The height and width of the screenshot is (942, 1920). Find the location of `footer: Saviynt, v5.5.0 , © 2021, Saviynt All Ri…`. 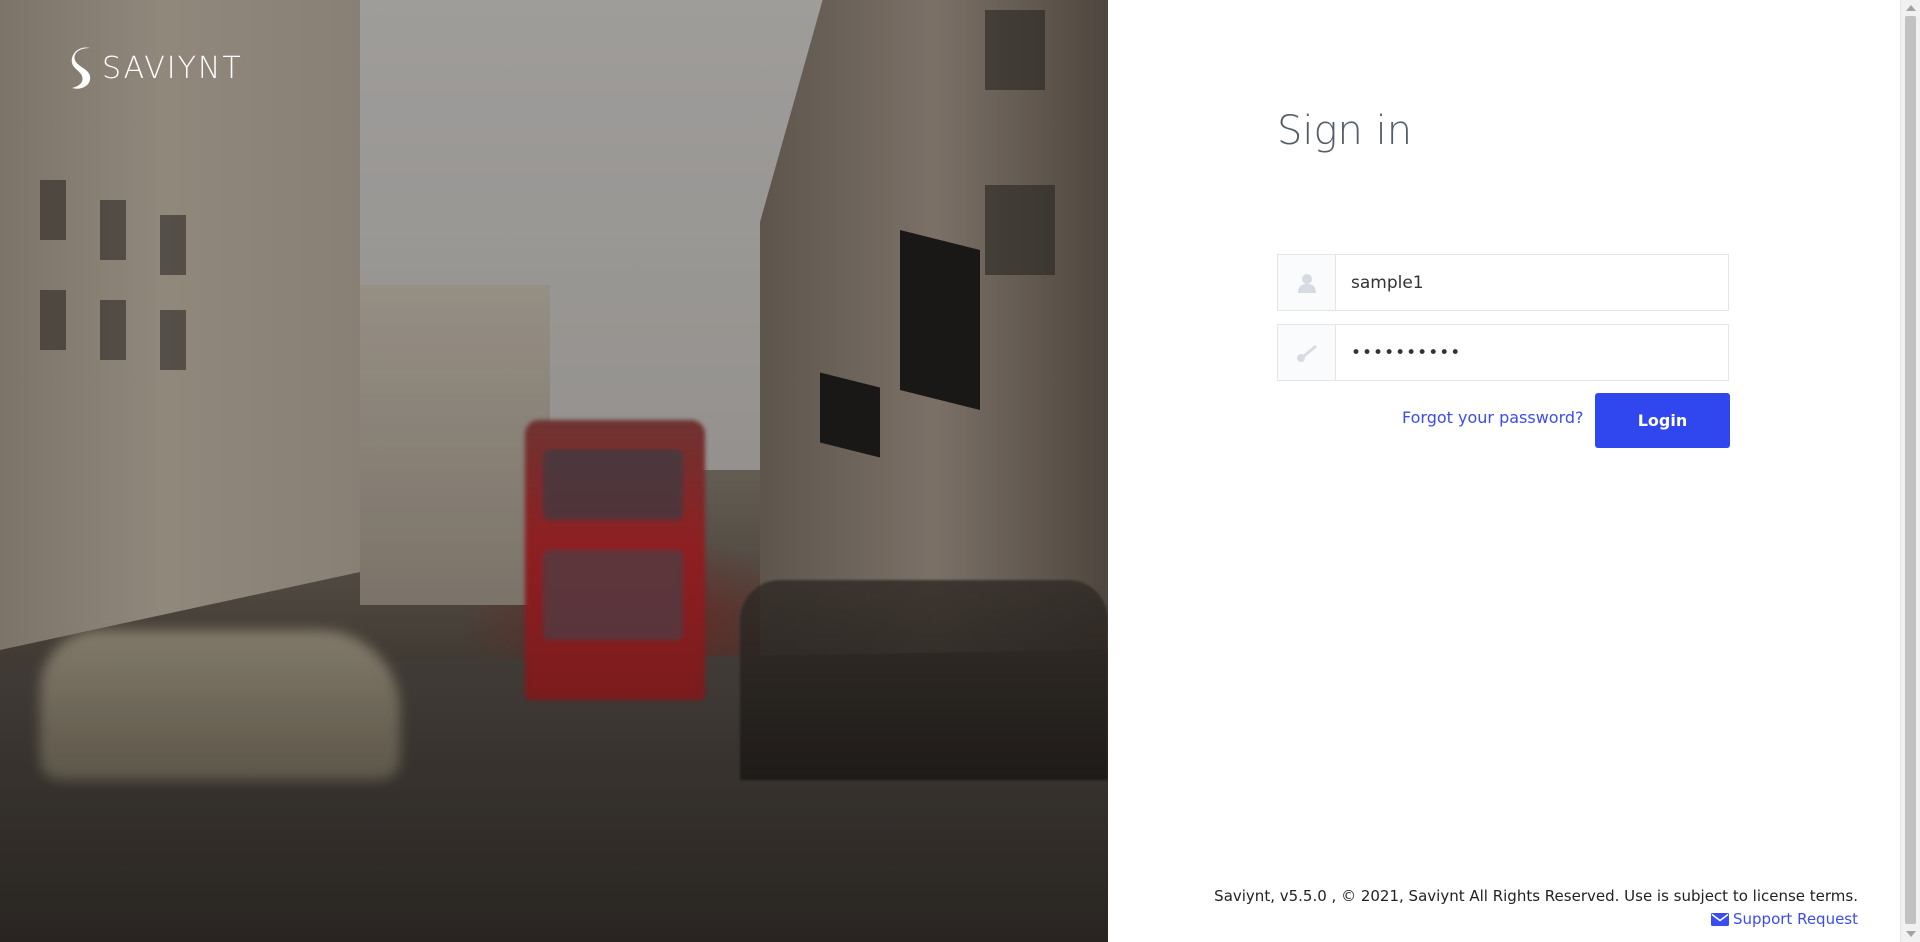

footer: Saviynt, v5.5.0 , © 2021, Saviynt All Ri… is located at coordinates (1536, 909).